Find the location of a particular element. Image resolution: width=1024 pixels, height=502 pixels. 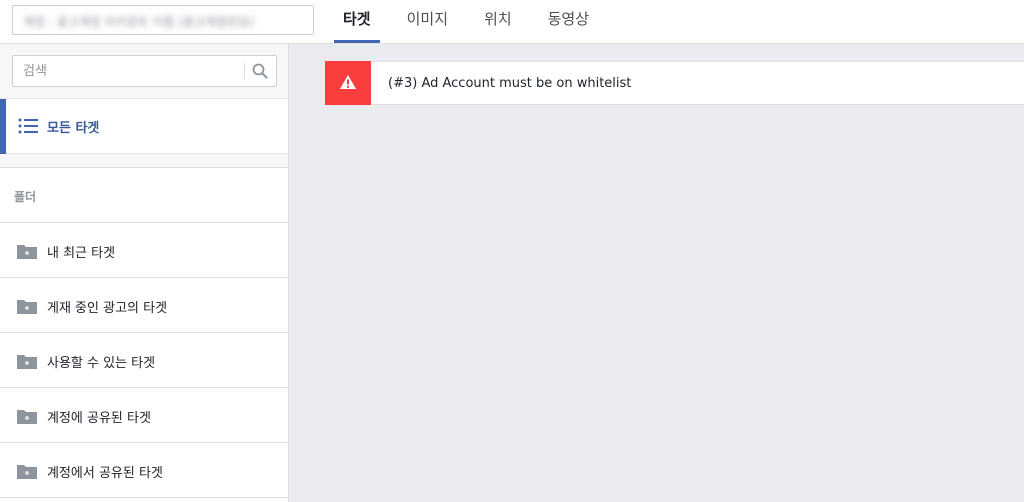

account-selector-text: 계정 · 광고계정 어카운트 이름 (광고계정번호) is located at coordinates (138, 22).